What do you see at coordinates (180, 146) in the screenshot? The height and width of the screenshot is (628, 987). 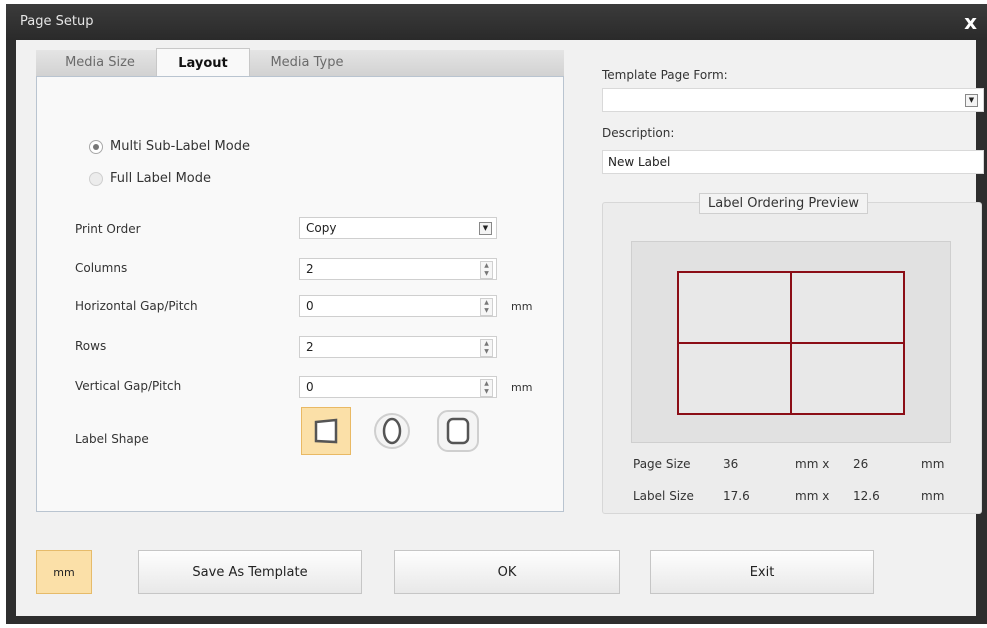 I see `multi-sub-label-label: Multi Sub-Label Mode` at bounding box center [180, 146].